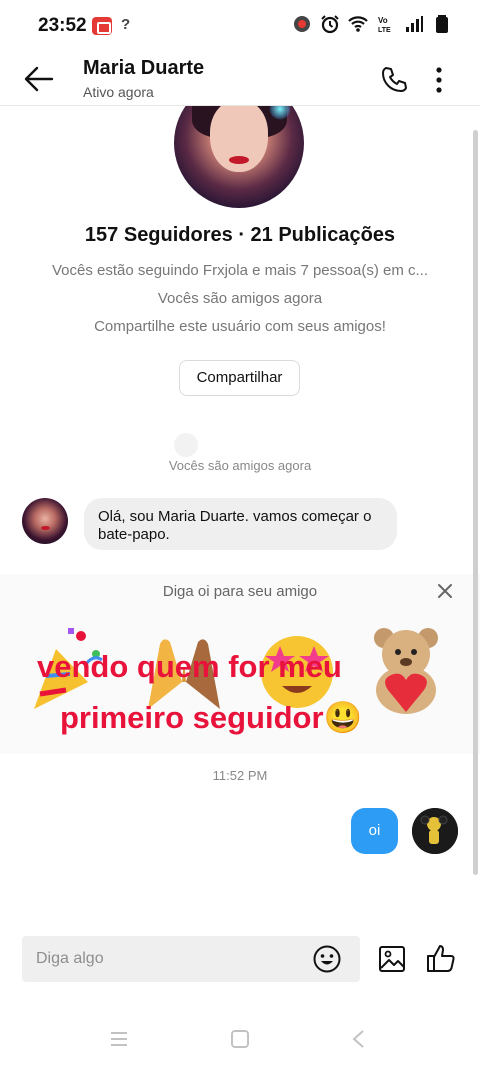  What do you see at coordinates (358, 24) in the screenshot?
I see `wifi-icon` at bounding box center [358, 24].